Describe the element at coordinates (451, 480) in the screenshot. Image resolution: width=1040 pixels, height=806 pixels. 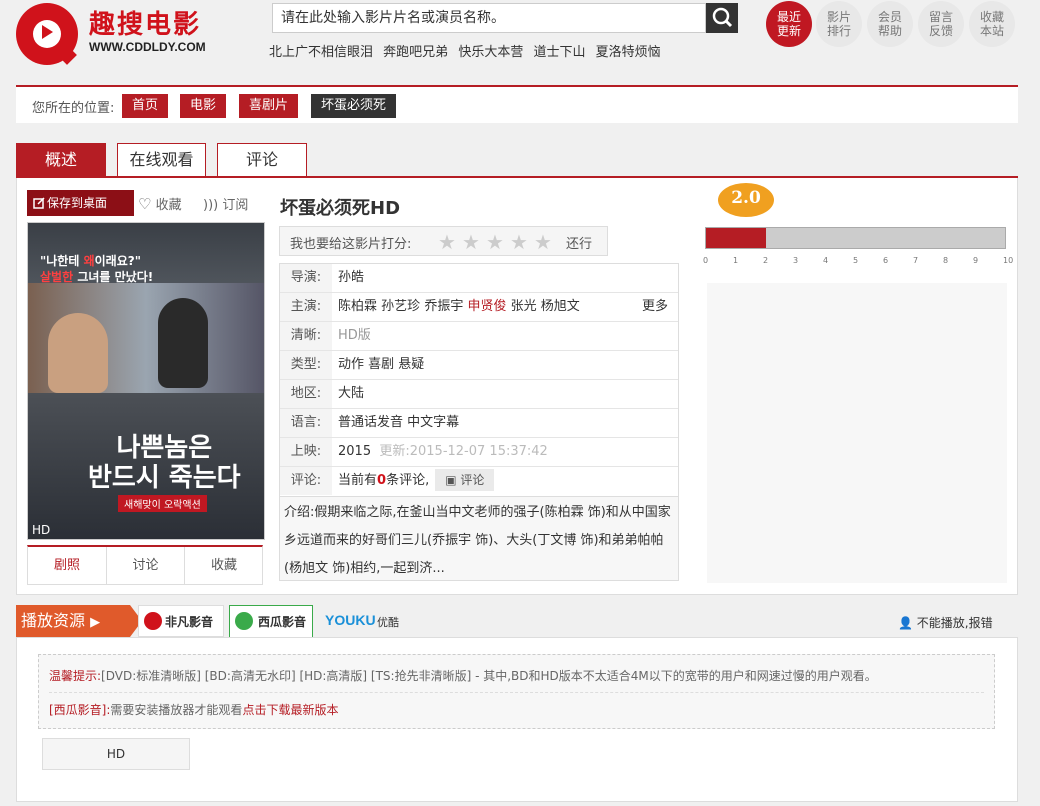
I see `chat-icon: ▣` at that location.